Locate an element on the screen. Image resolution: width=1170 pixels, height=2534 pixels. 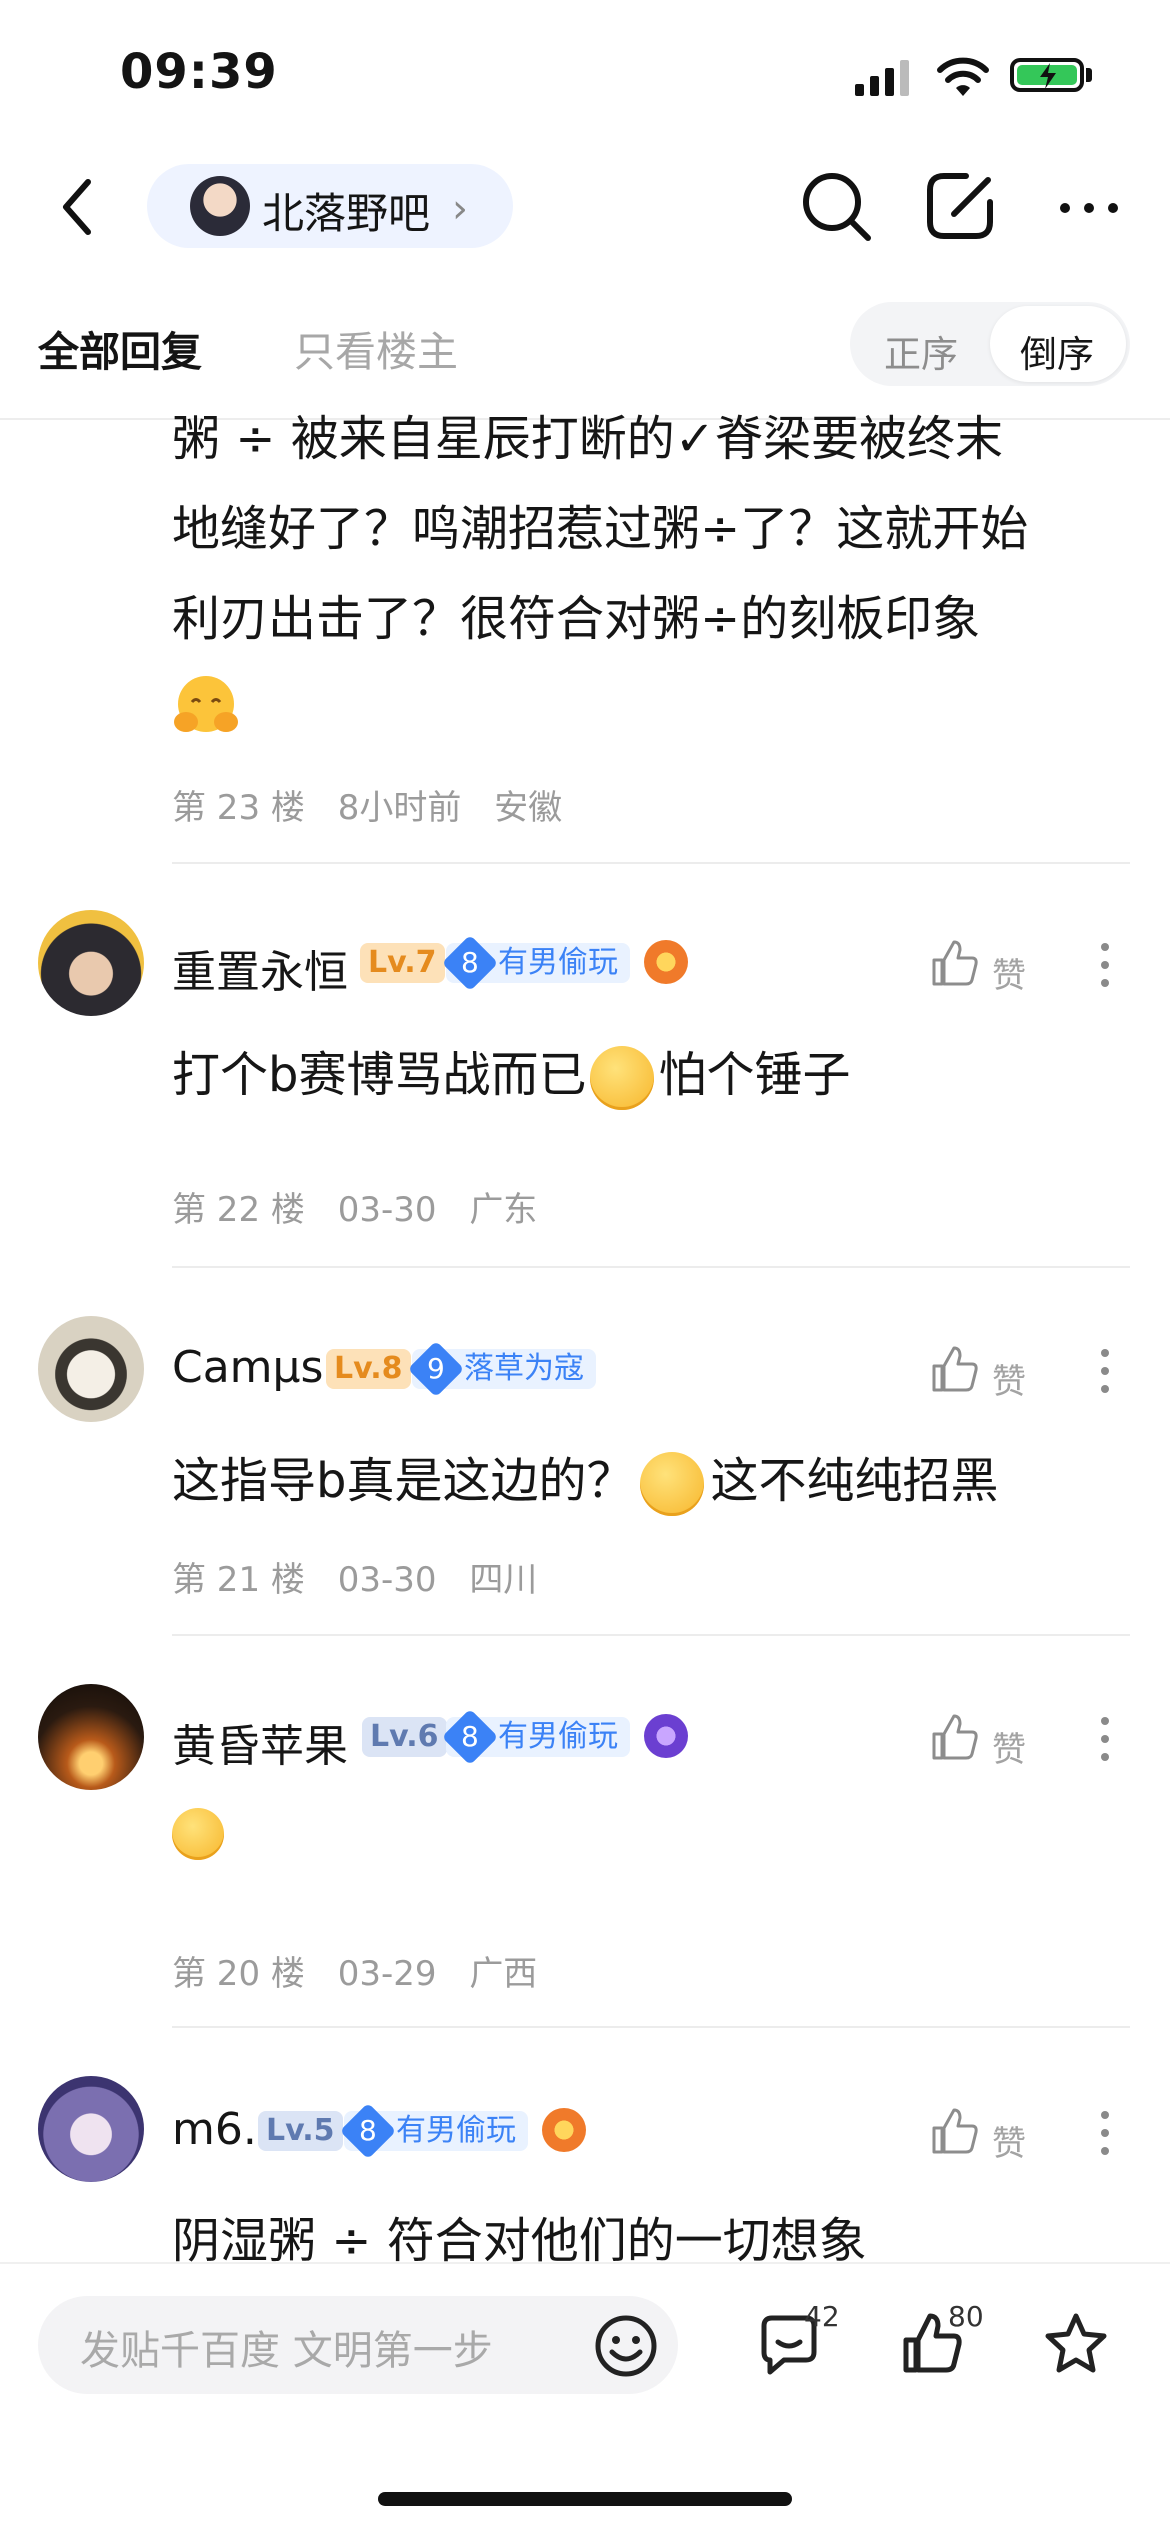
post-meta: 第 20 楼 03-29 广西 is located at coordinates (354, 1970).